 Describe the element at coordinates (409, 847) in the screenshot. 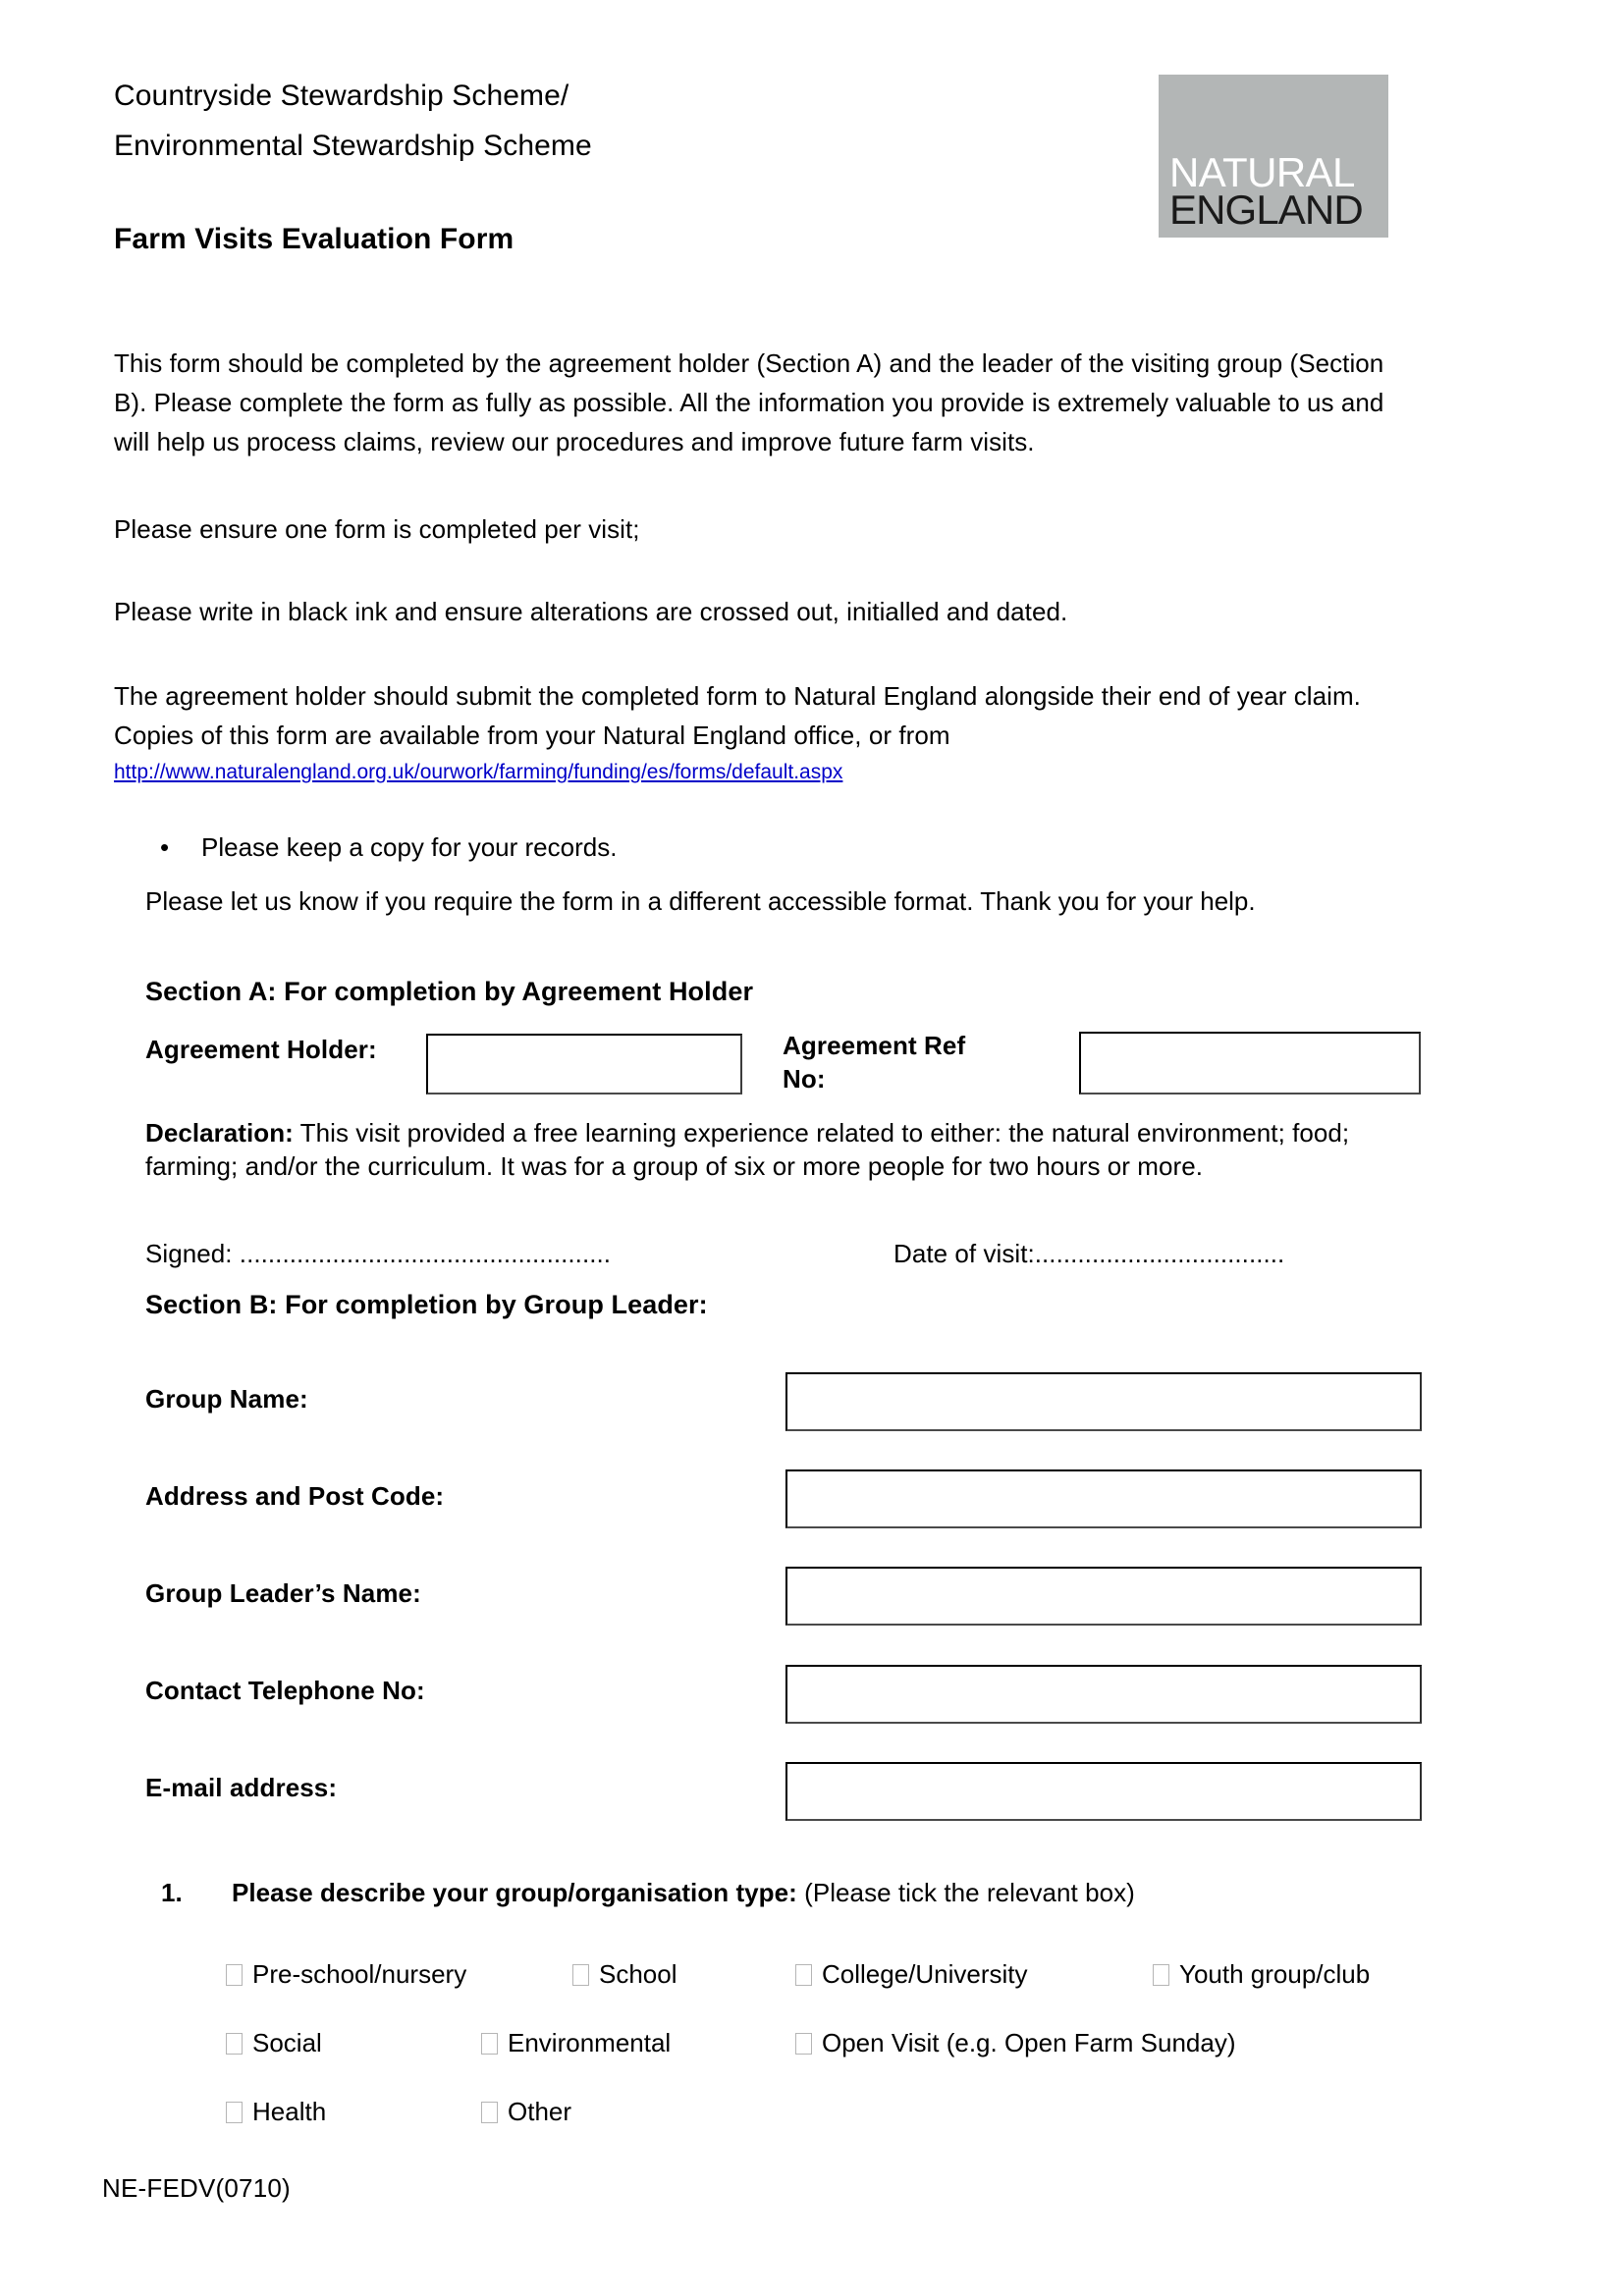

I see `bullet-text: Please keep a copy for your records.` at that location.